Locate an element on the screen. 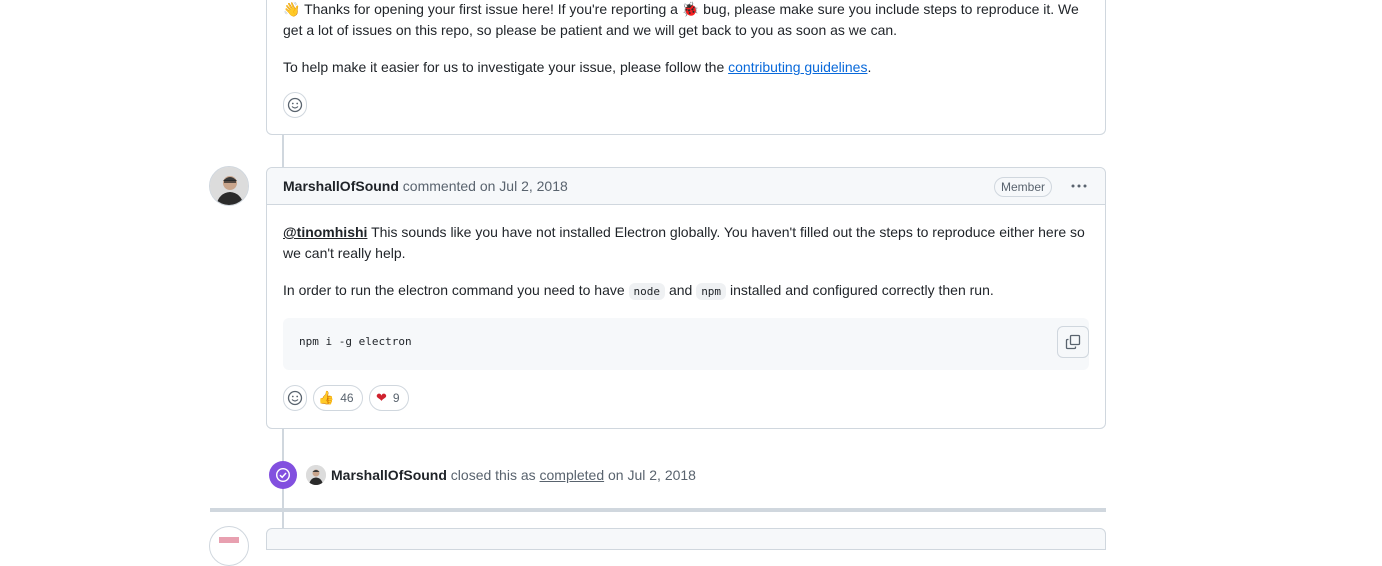  thumbs-up-icon: 👍 is located at coordinates (326, 397).